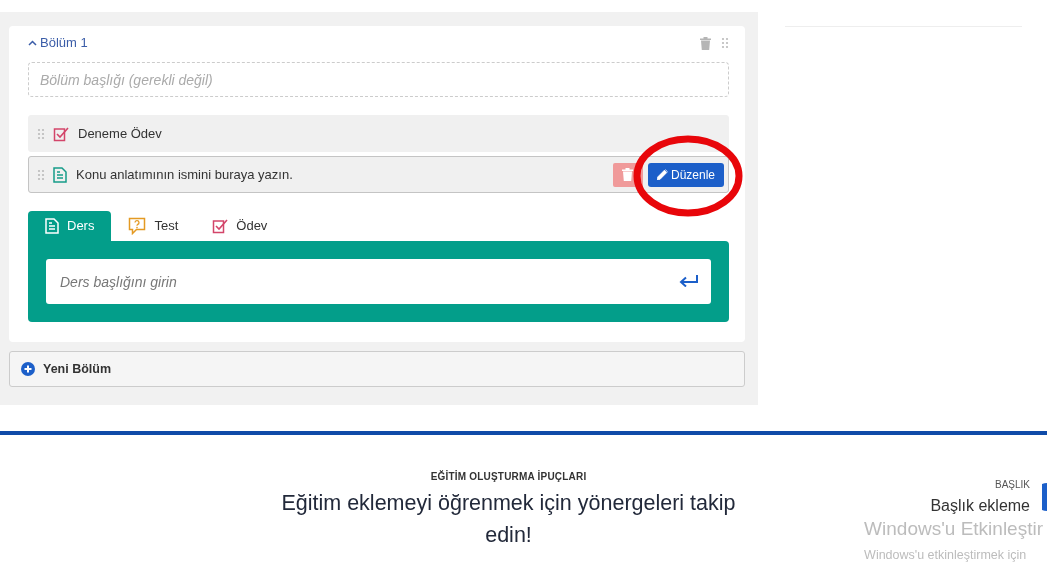 The width and height of the screenshot is (1047, 587). What do you see at coordinates (378, 174) in the screenshot?
I see `lesson-item: Konu anlatımının ismini buraya yazın. Düzenle` at bounding box center [378, 174].